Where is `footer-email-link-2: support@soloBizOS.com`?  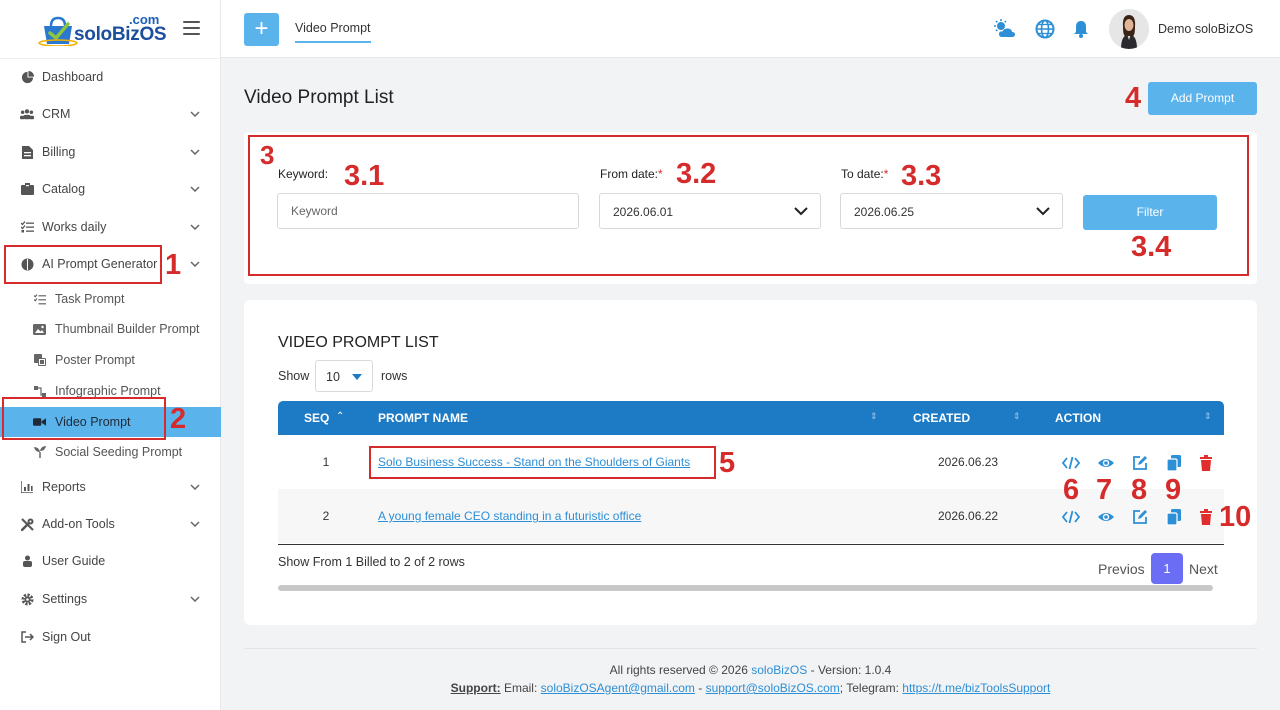
footer-email-link-2: support@soloBizOS.com is located at coordinates (773, 688).